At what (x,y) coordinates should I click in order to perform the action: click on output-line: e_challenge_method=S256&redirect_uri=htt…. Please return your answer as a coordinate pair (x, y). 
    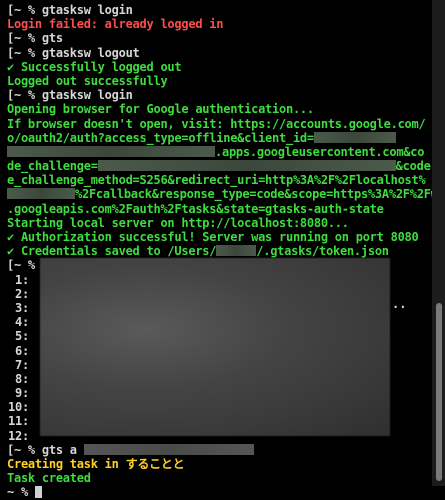
    Looking at the image, I should click on (216, 180).